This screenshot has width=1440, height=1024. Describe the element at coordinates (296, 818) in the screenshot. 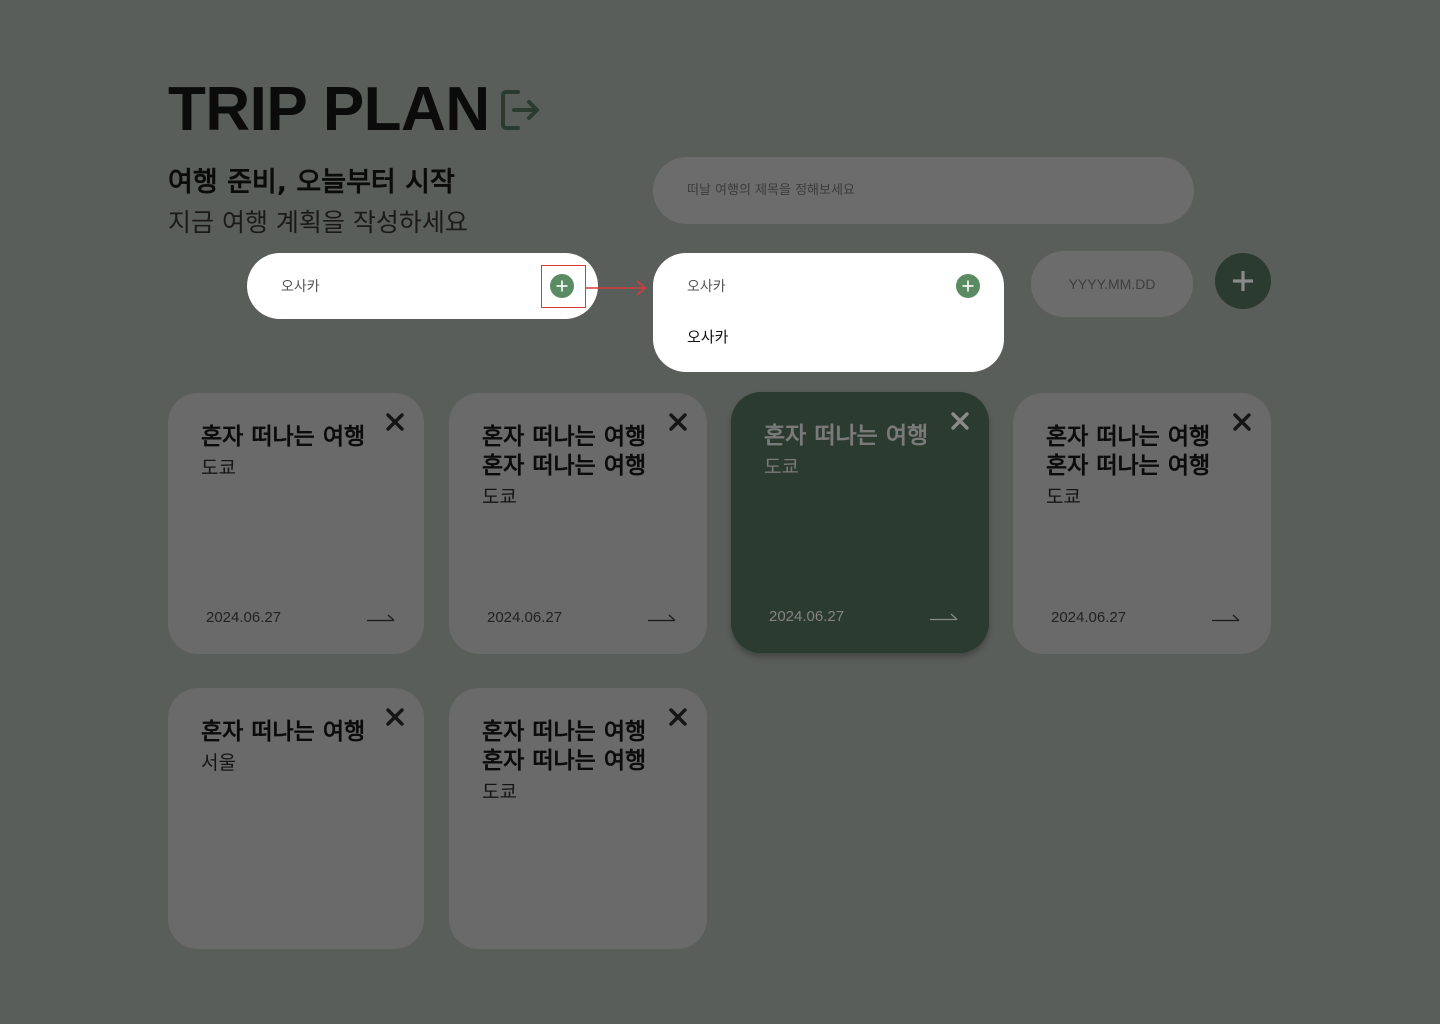

I see `trip-card: 혼자 떠나는 여행서울` at that location.